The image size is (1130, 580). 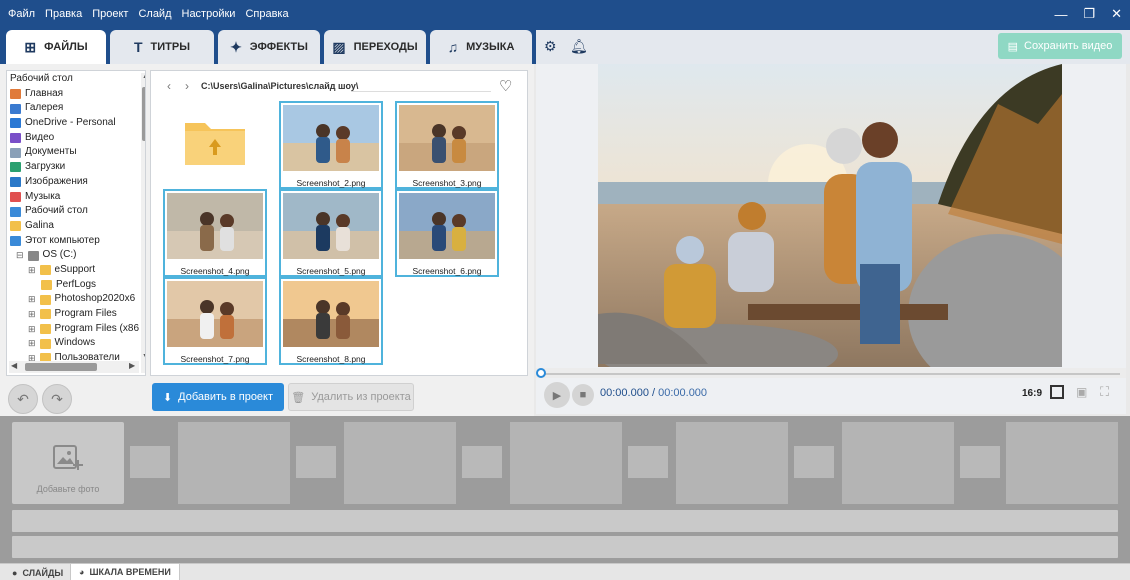 I want to click on parent-folder: <..>, so click(x=221, y=155).